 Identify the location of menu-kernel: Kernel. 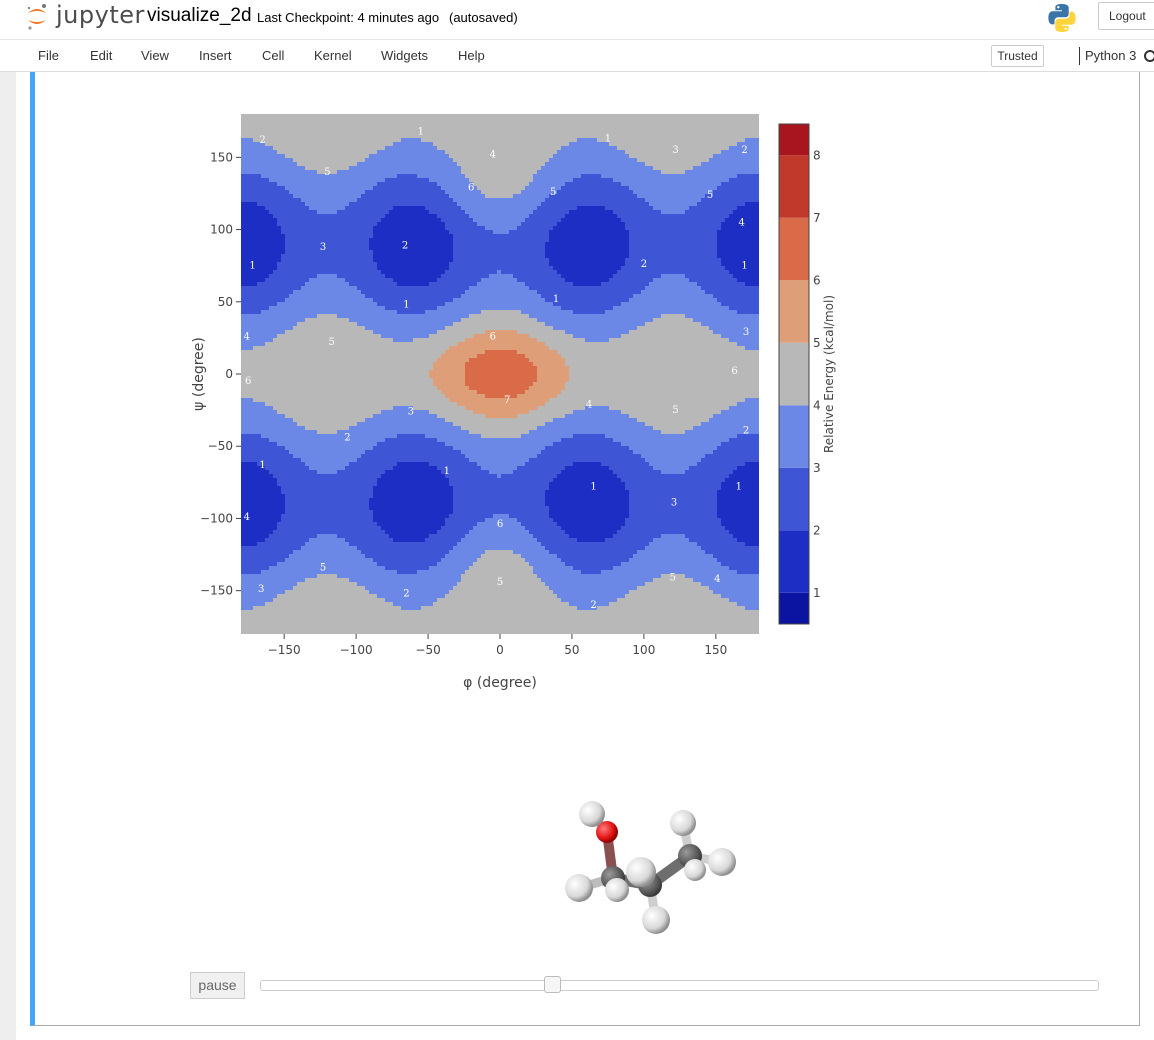
(333, 55).